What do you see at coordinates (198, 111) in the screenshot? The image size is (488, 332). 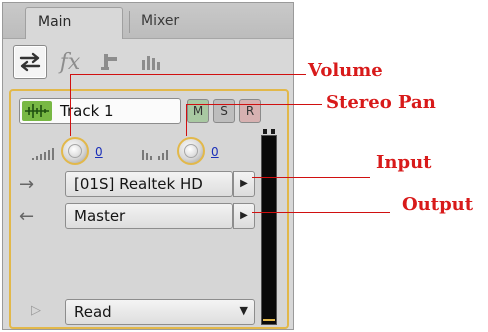 I see `mute-button: M` at bounding box center [198, 111].